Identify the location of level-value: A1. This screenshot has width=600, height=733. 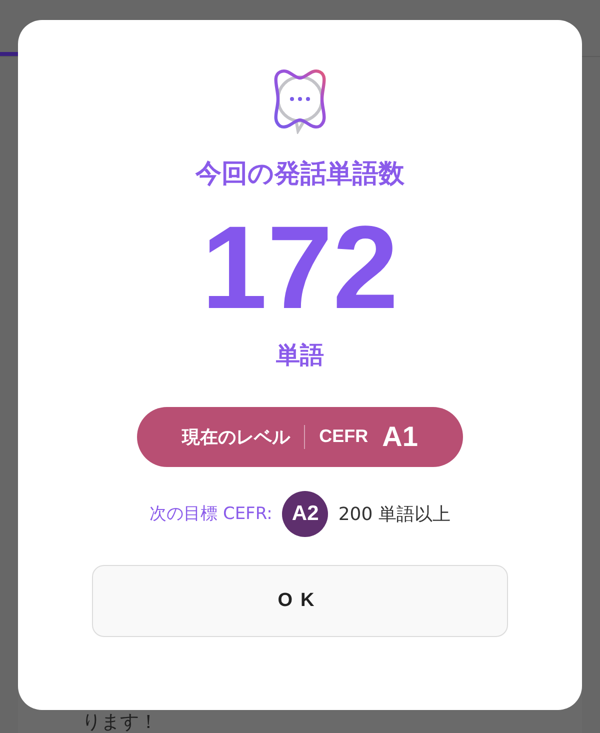
(400, 436).